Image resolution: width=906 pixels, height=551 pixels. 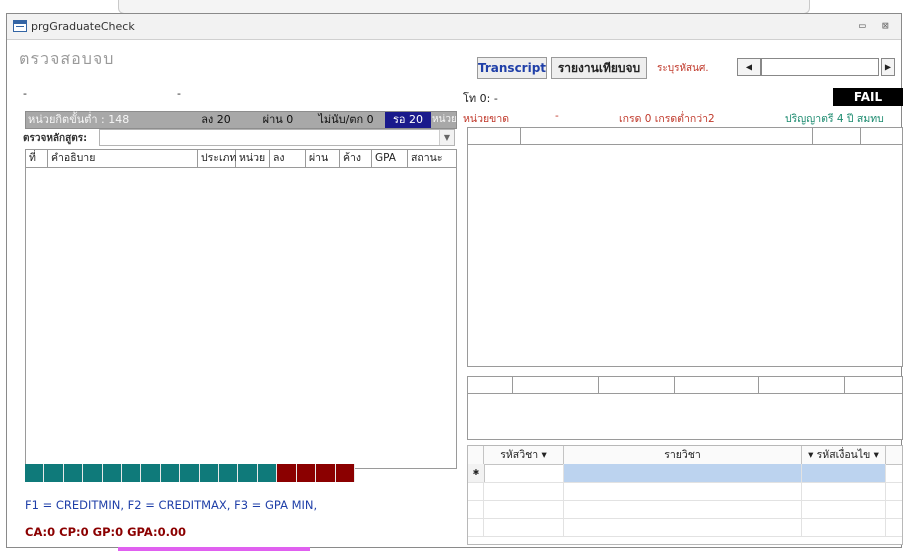 What do you see at coordinates (123, 158) in the screenshot?
I see `col-description: คำอธิบาย` at bounding box center [123, 158].